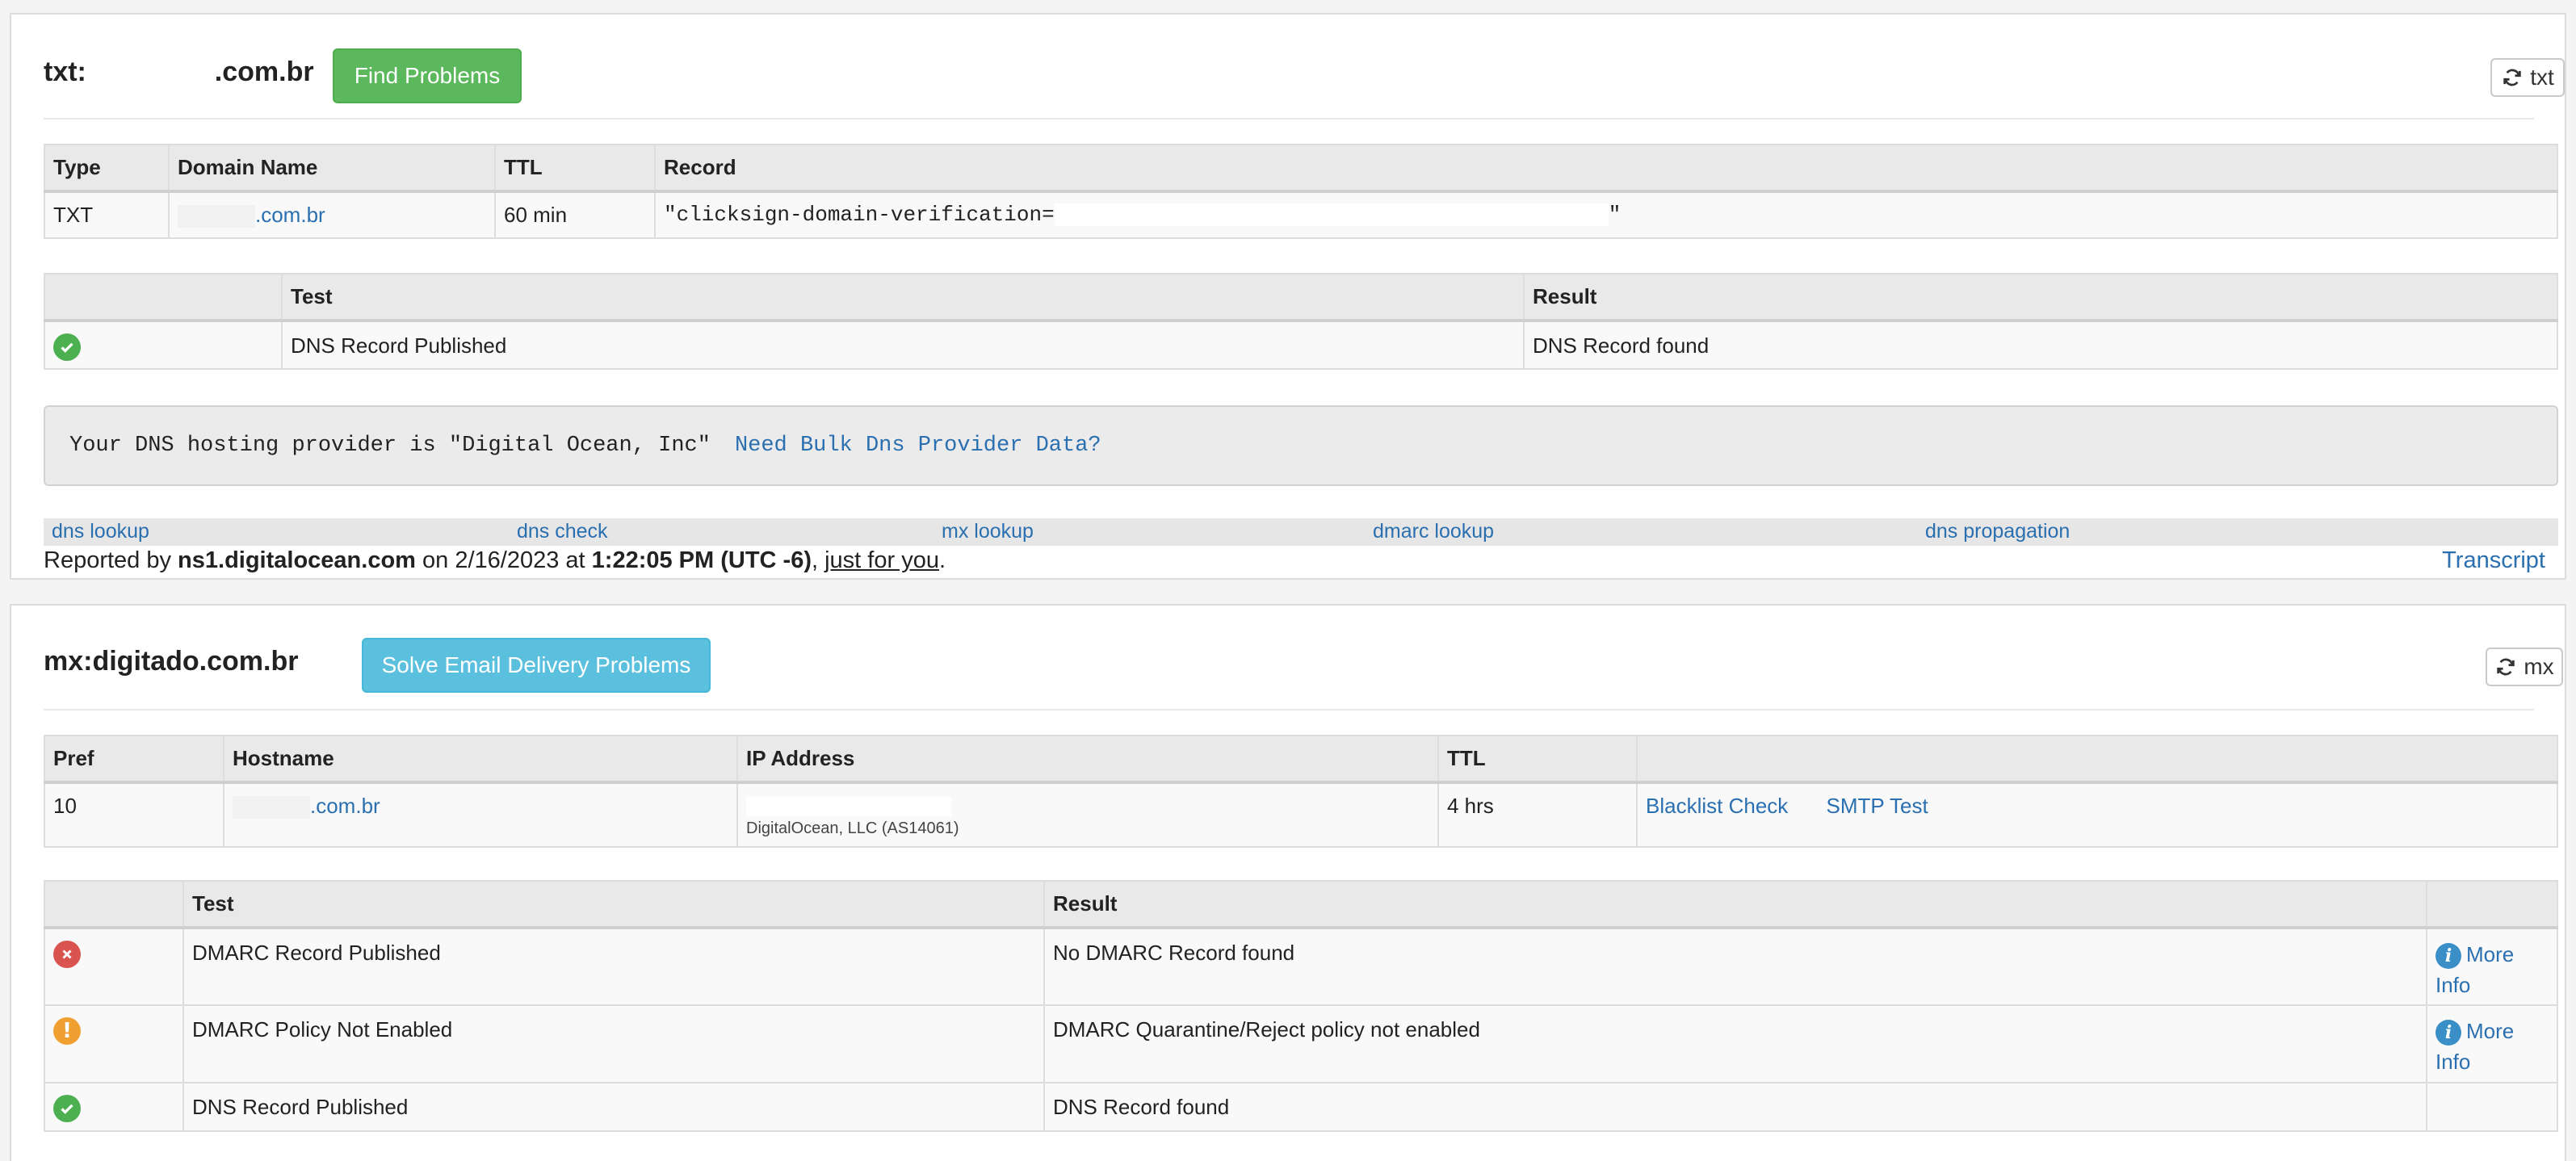  I want to click on cell-domain: .com.br, so click(332, 215).